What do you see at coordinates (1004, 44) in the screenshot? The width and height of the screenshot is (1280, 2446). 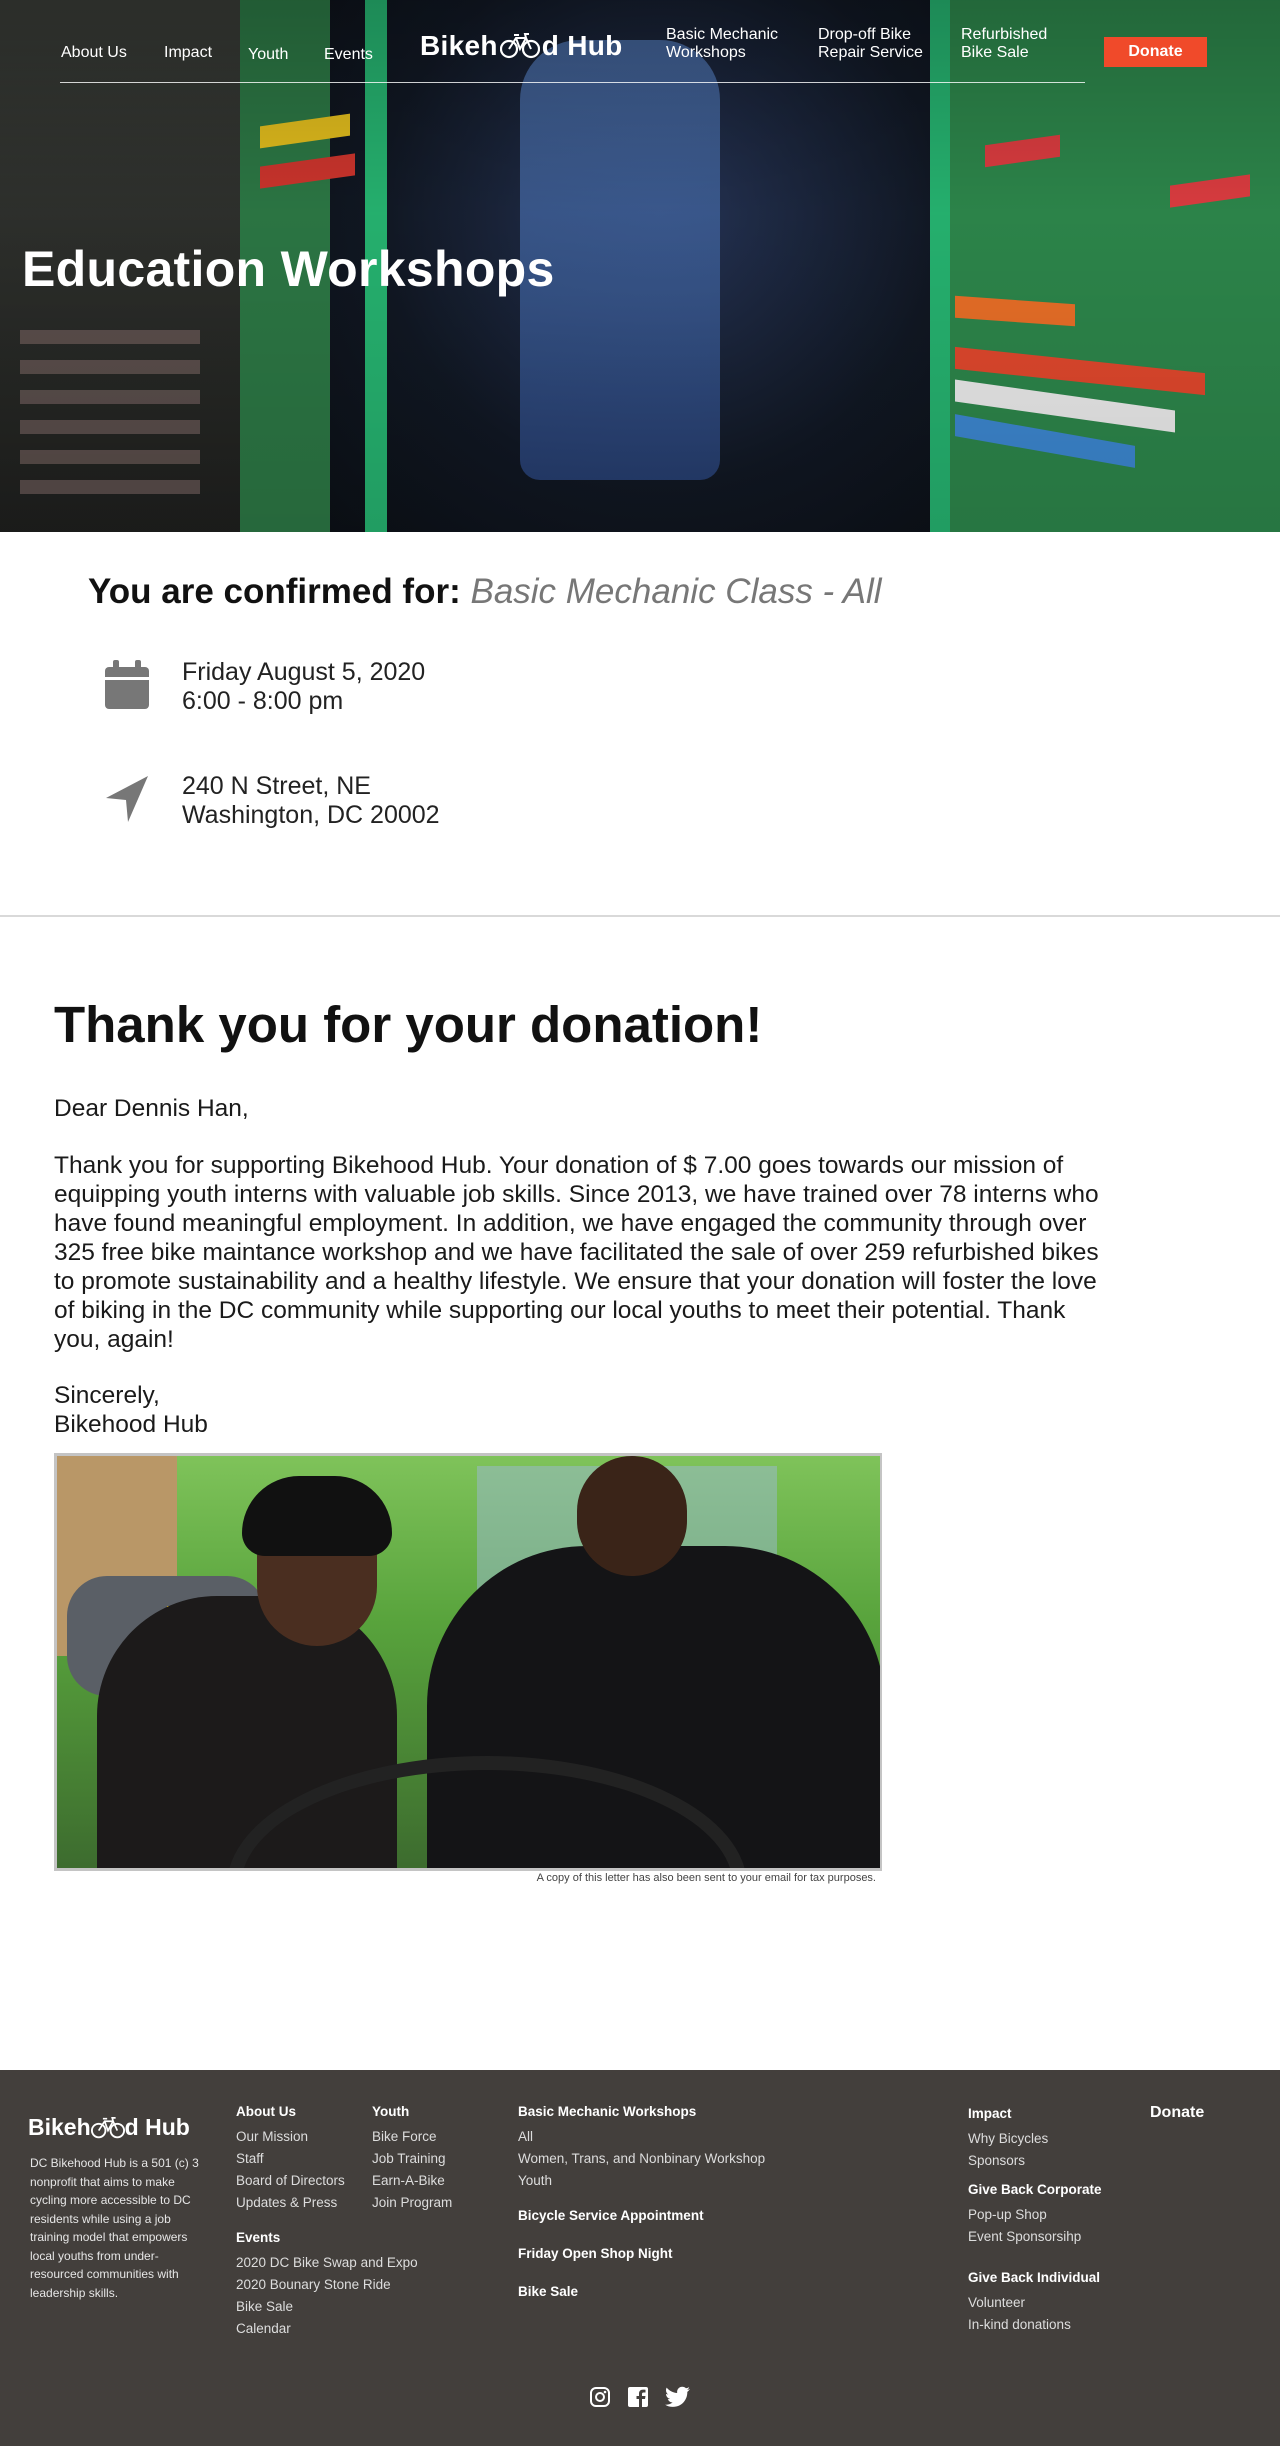 I see `nav-refurbished-bike-sale: Refurbished Bike Sale` at bounding box center [1004, 44].